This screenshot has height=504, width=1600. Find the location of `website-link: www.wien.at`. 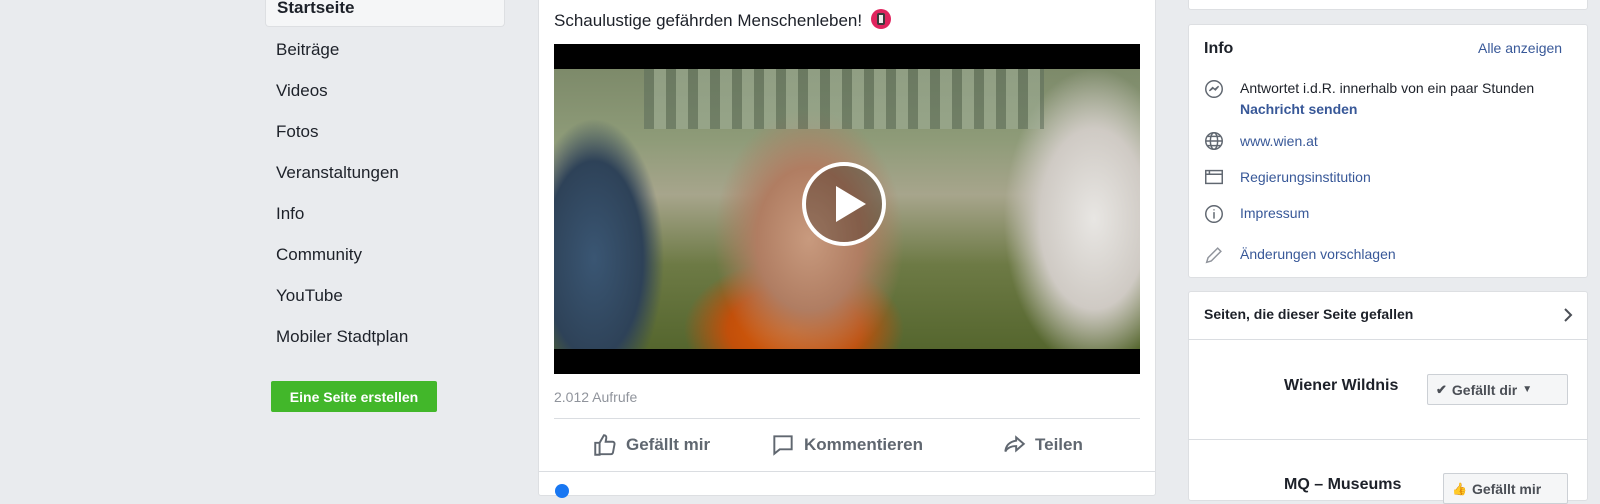

website-link: www.wien.at is located at coordinates (1279, 141).